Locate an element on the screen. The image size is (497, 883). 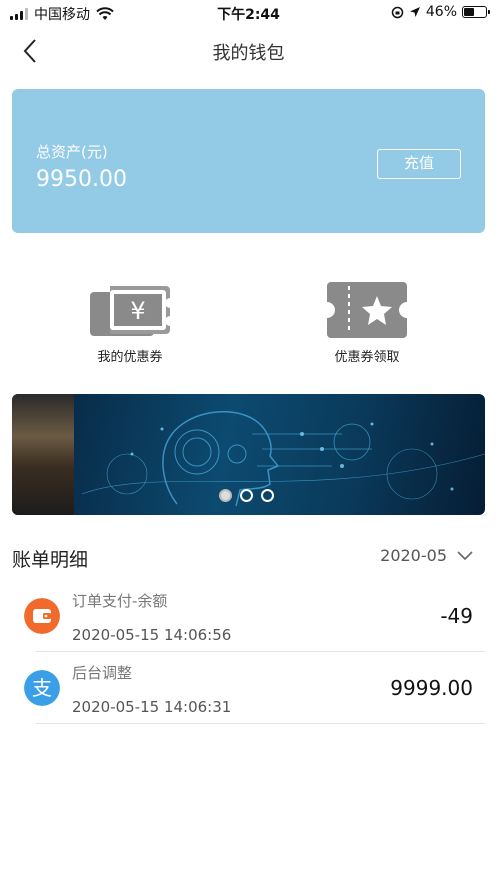
status-right: 46% is located at coordinates (440, 12).